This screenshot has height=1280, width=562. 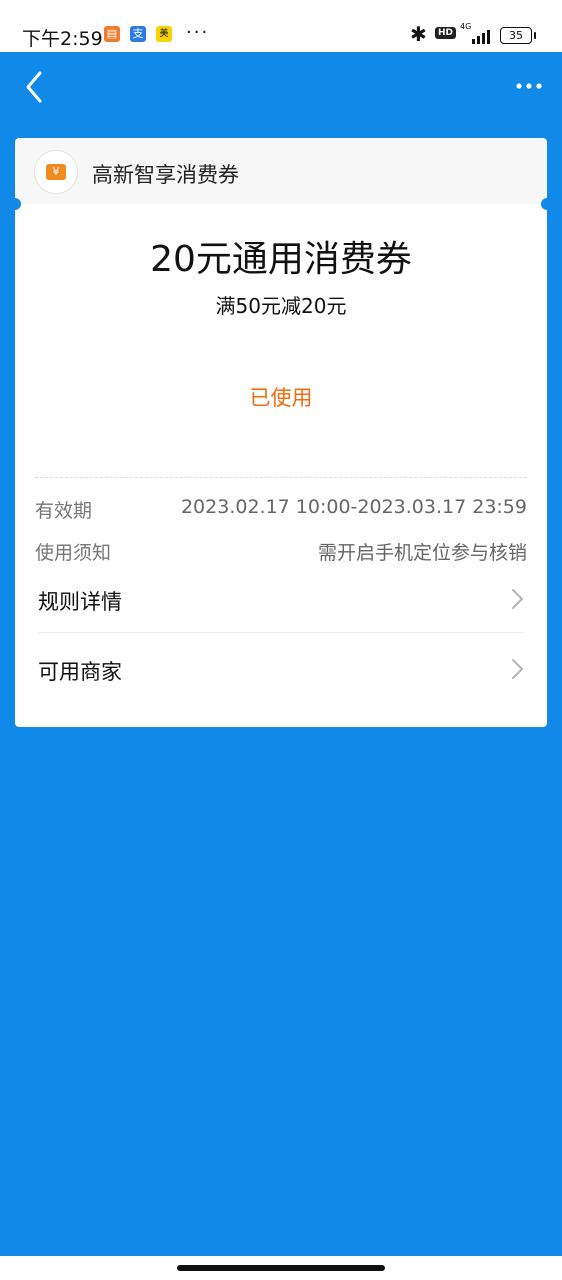 What do you see at coordinates (80, 672) in the screenshot?
I see `available-merchants-label: 可用商家` at bounding box center [80, 672].